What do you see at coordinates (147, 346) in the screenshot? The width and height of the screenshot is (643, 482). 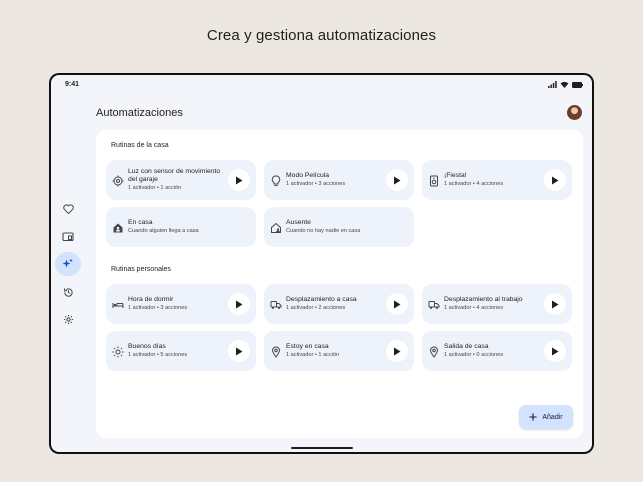 I see `routine-title: Buenos días` at bounding box center [147, 346].